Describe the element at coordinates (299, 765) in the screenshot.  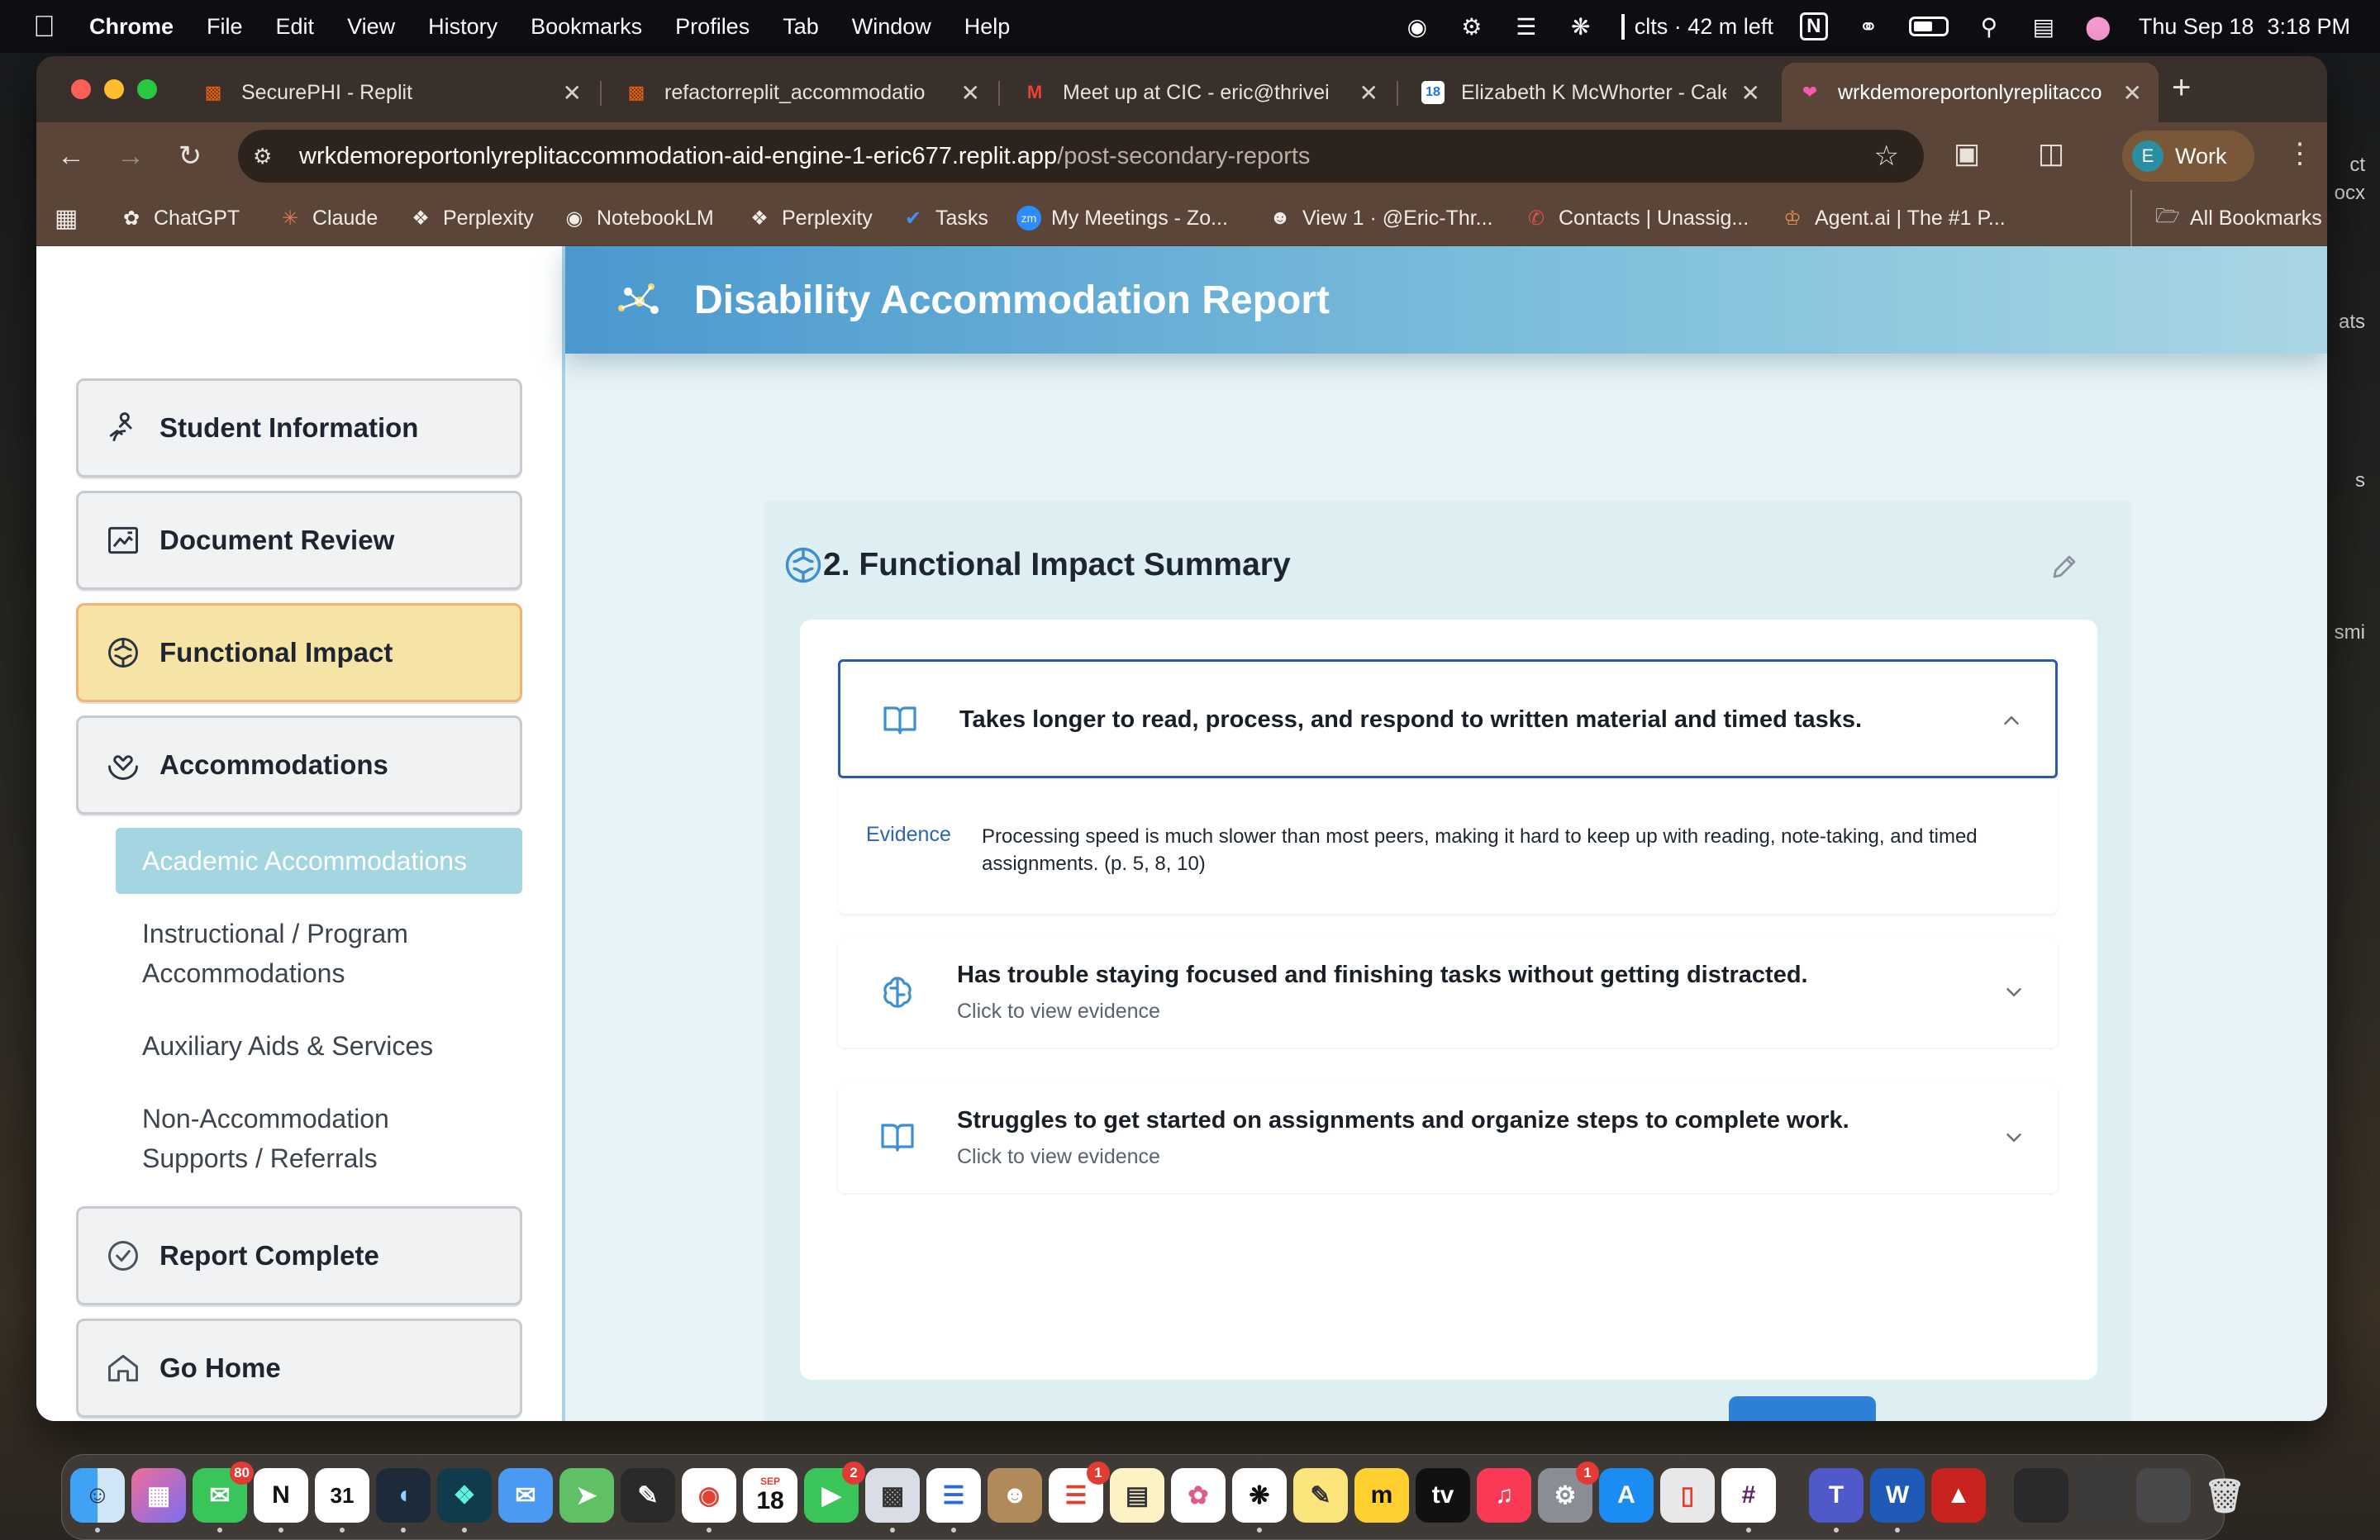
I see `nav-accommodations: Accommodations` at that location.